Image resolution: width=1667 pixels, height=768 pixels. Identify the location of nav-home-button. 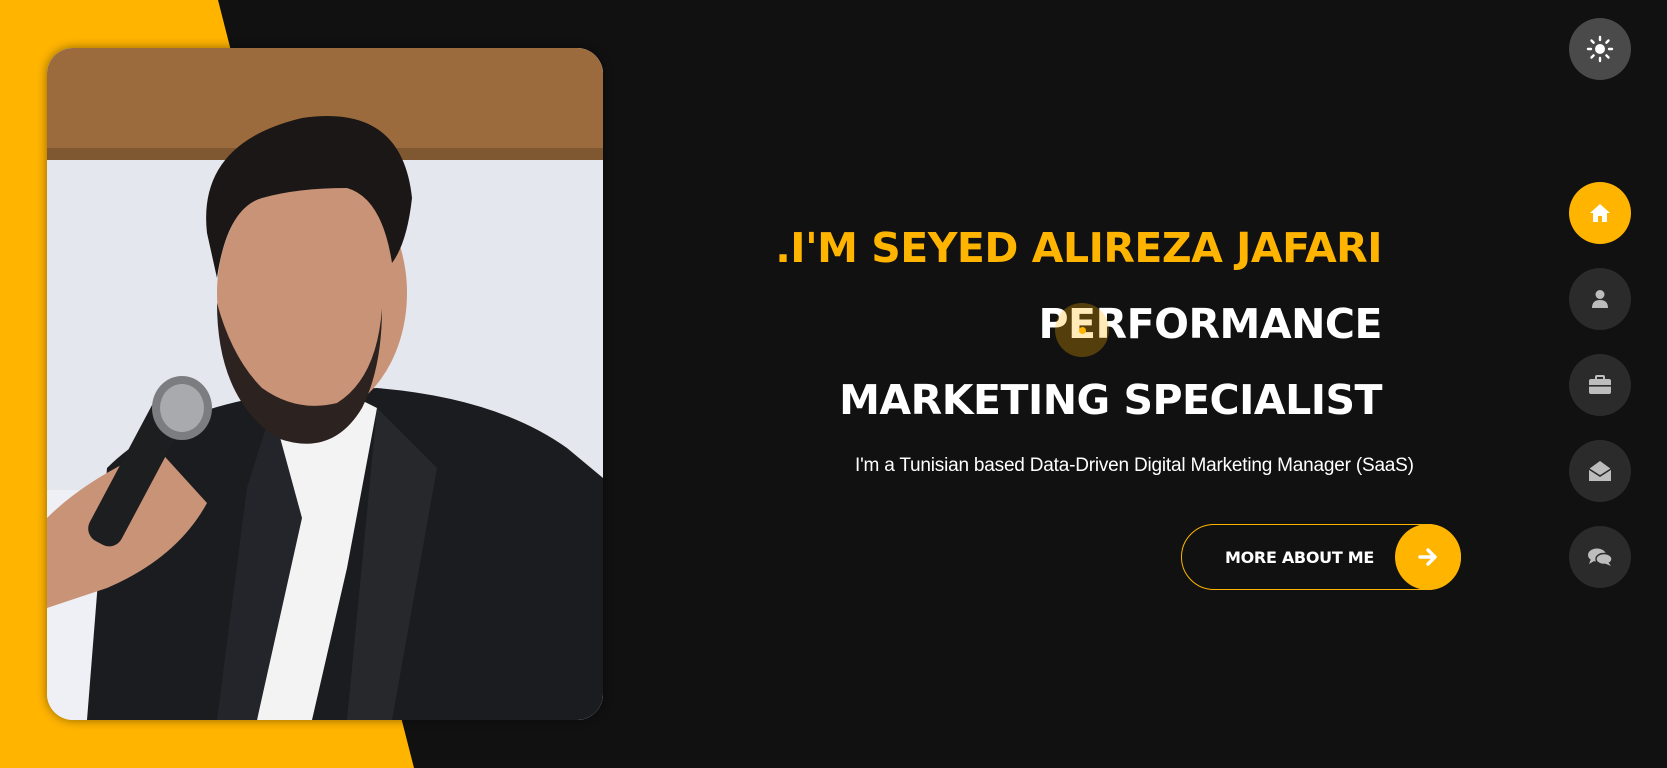
(1600, 213).